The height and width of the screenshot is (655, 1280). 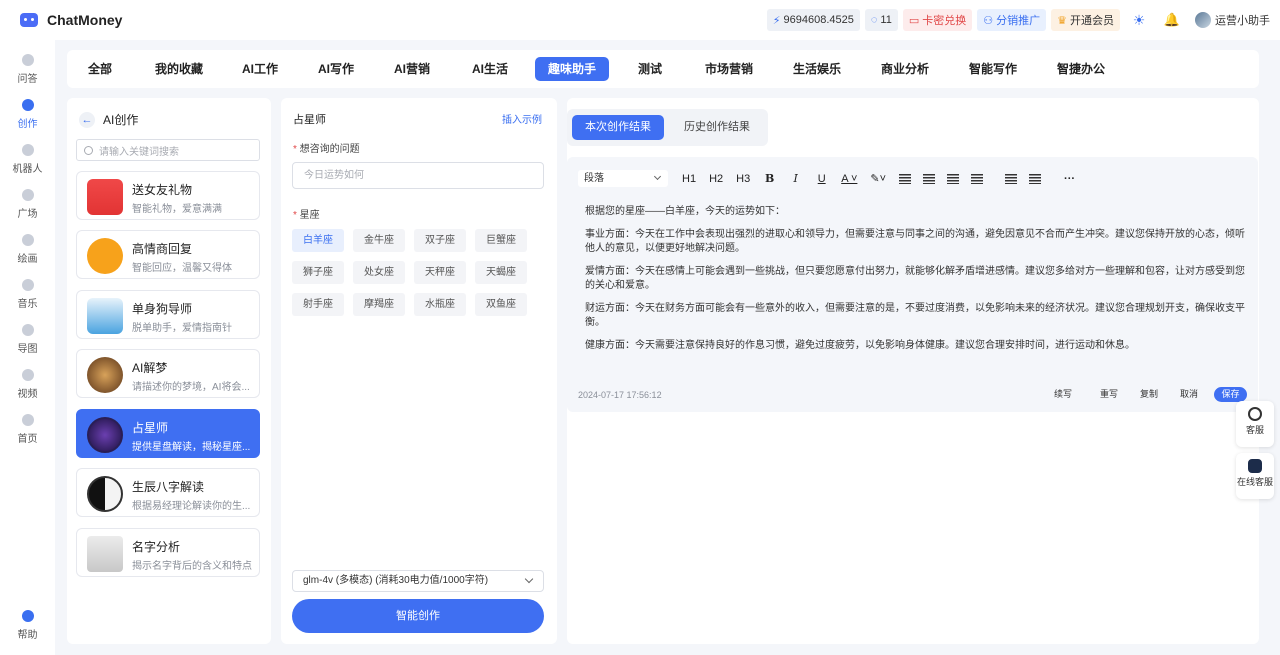 What do you see at coordinates (318, 304) in the screenshot?
I see `sign-option: 射手座` at bounding box center [318, 304].